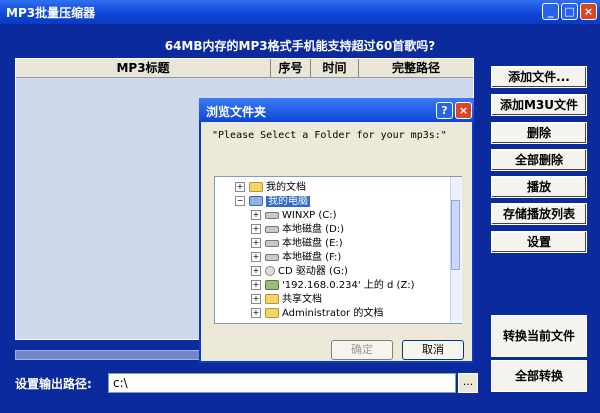  Describe the element at coordinates (300, 46) in the screenshot. I see `question-text: 64MB内存的MP3格式手机能支持超过60首歌吗?` at that location.